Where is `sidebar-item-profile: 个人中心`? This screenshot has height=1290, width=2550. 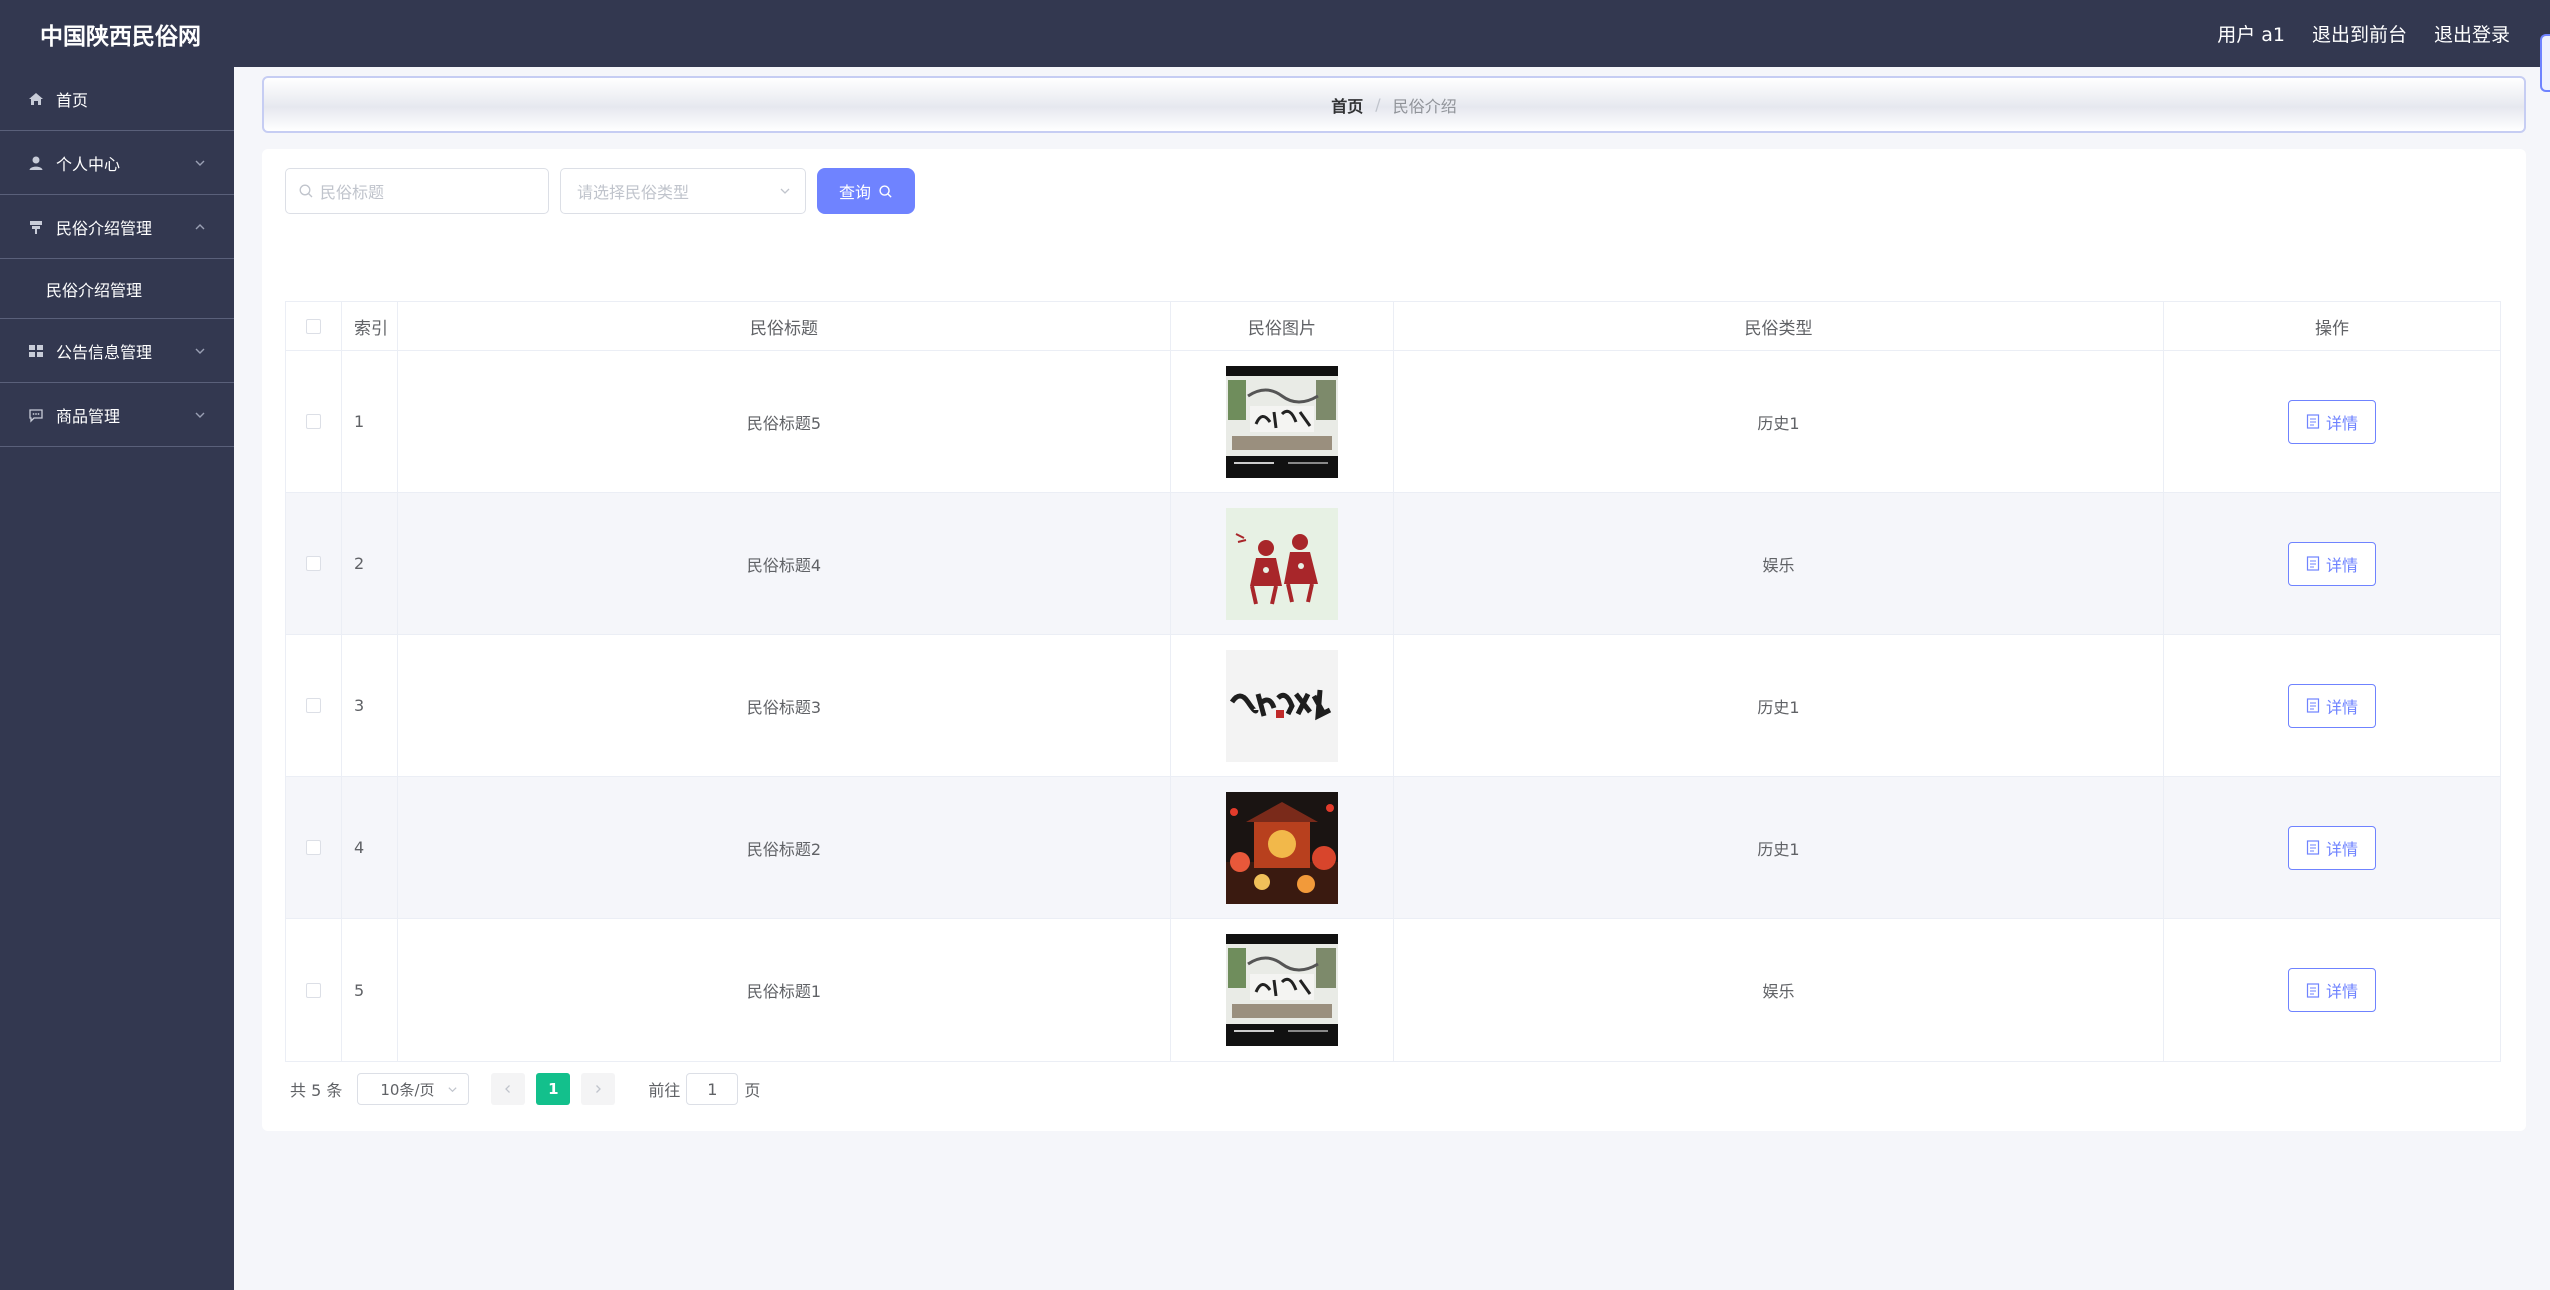
sidebar-item-profile: 个人中心 is located at coordinates (117, 163).